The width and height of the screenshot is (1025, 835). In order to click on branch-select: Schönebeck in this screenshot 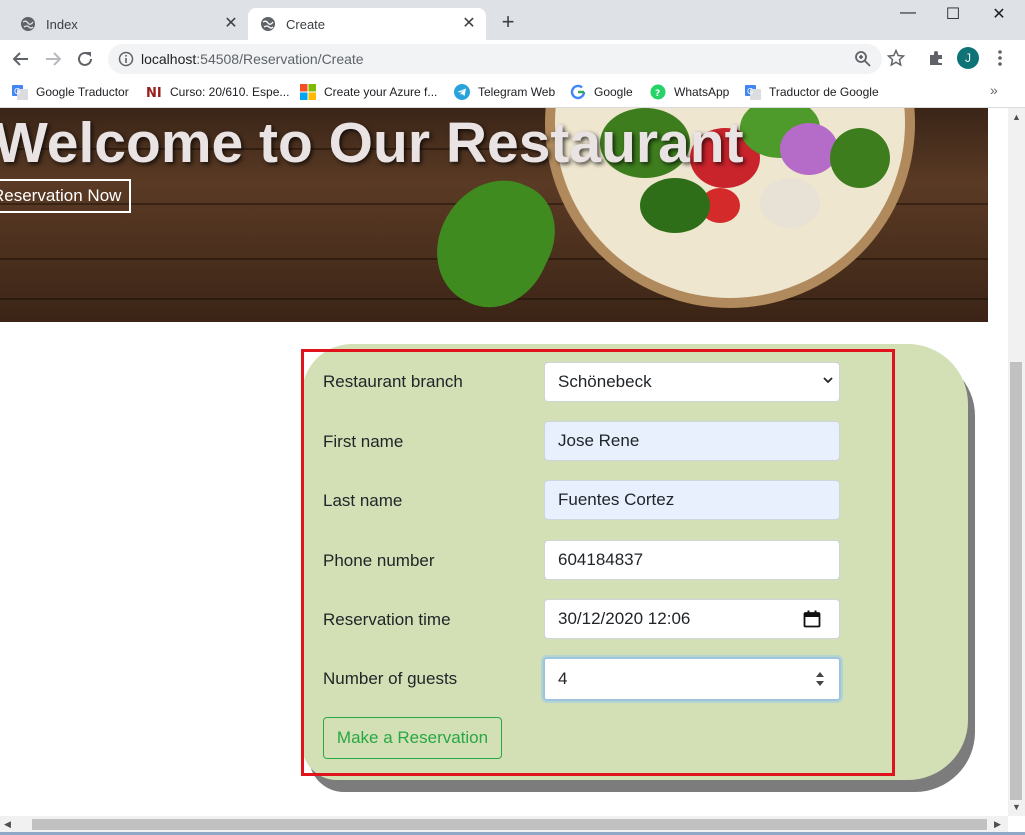, I will do `click(692, 382)`.